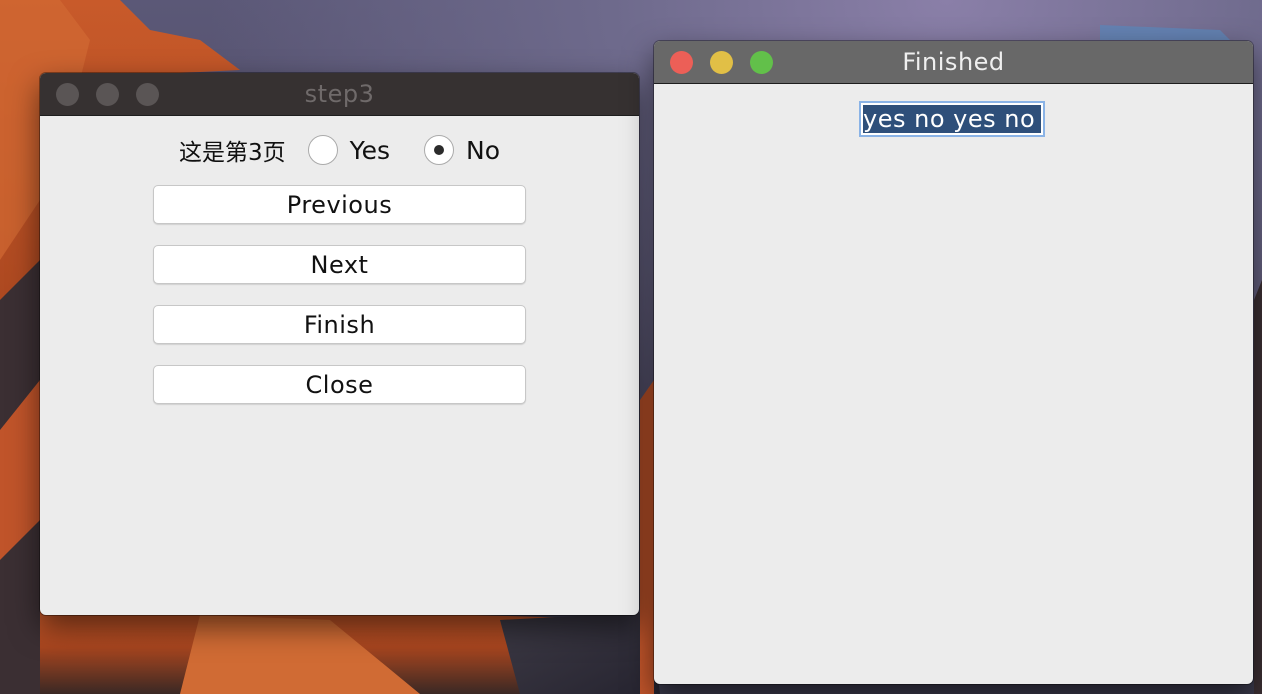 The height and width of the screenshot is (694, 1262). I want to click on result-selected-text: yes no yes no, so click(952, 119).